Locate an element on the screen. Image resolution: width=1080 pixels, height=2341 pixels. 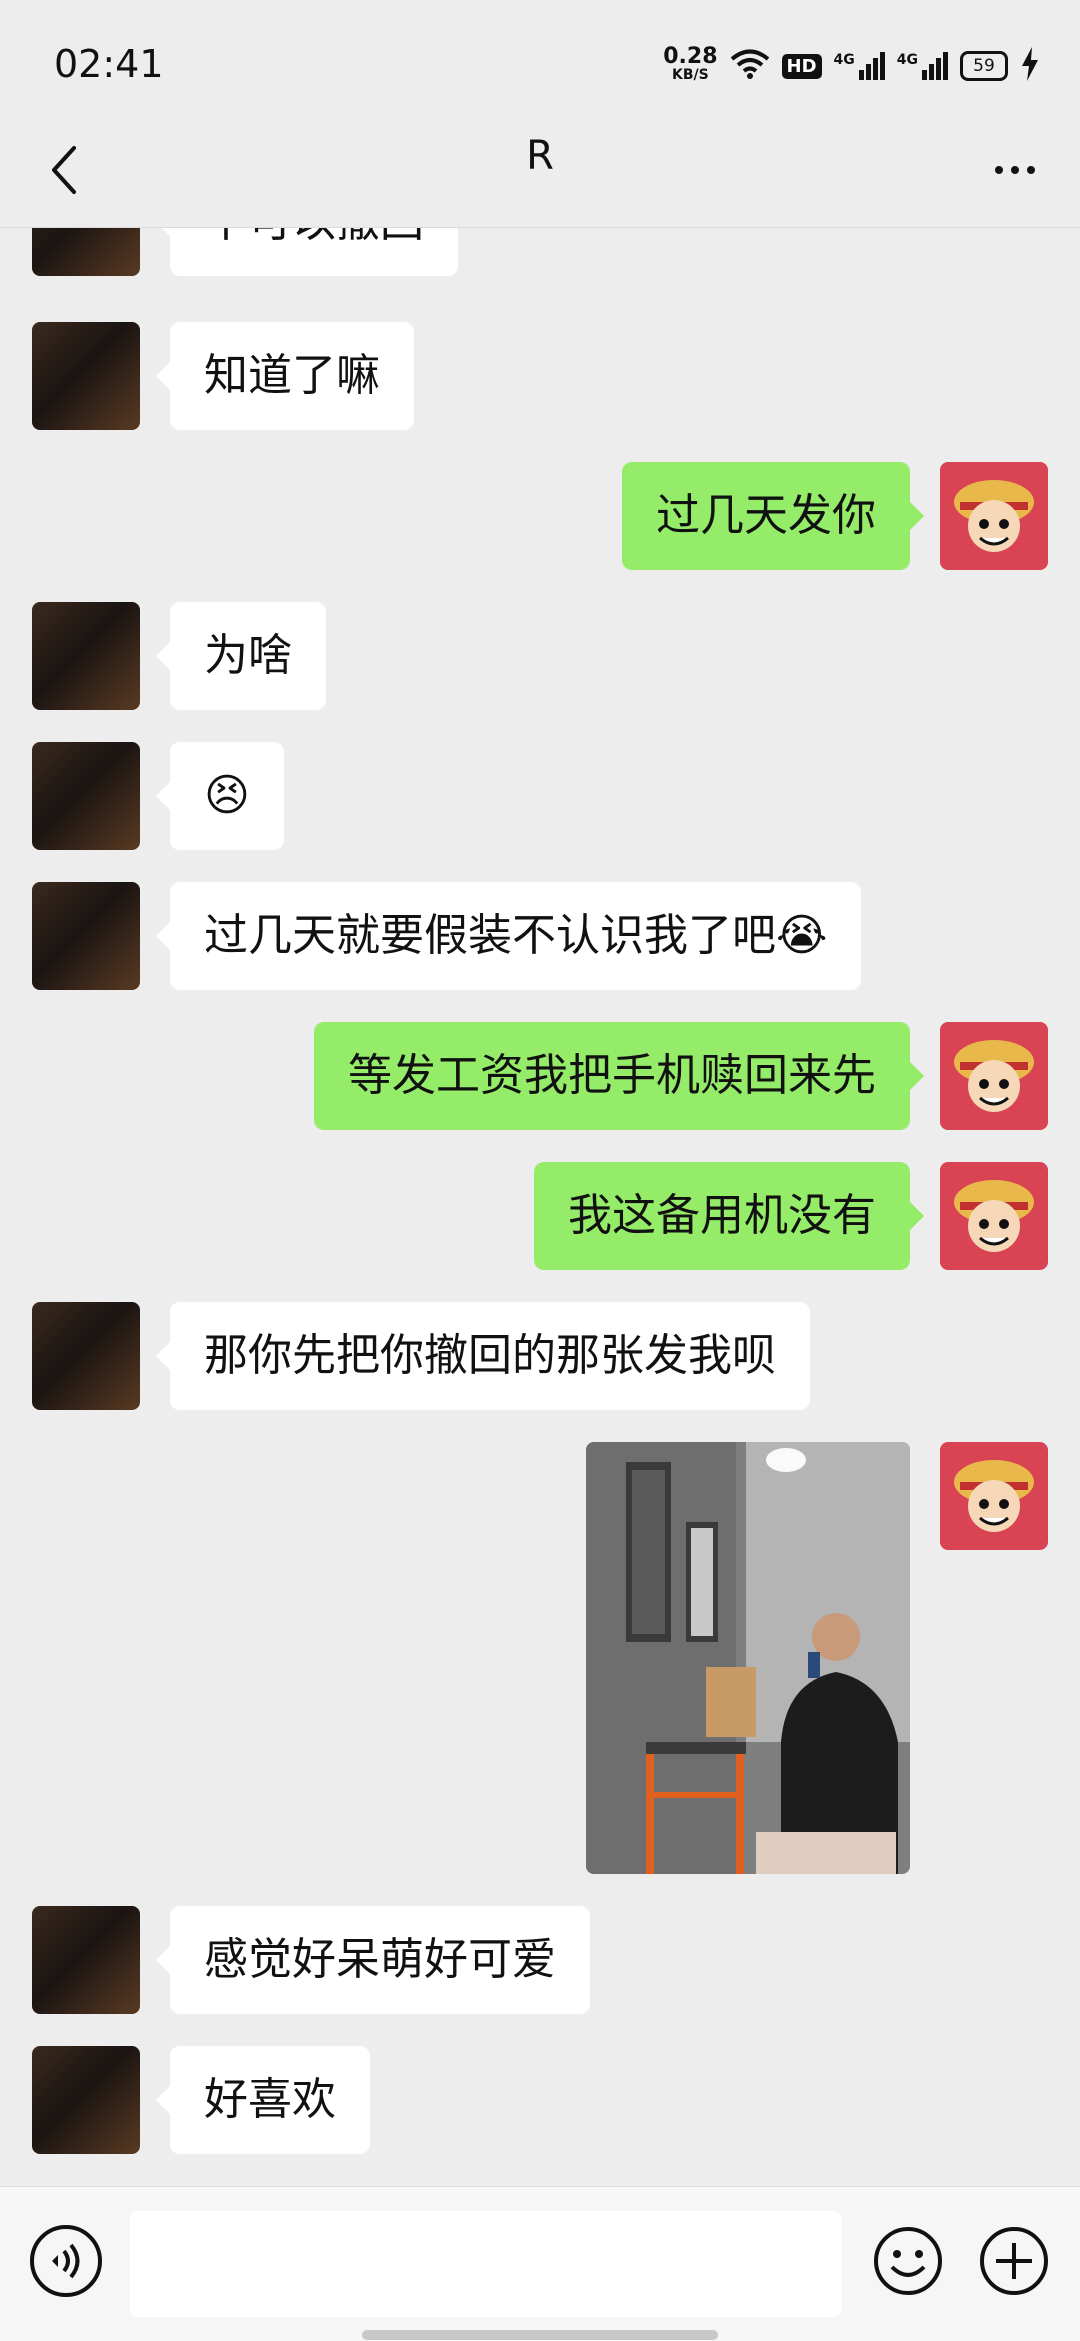
chat-title: R is located at coordinates (540, 156).